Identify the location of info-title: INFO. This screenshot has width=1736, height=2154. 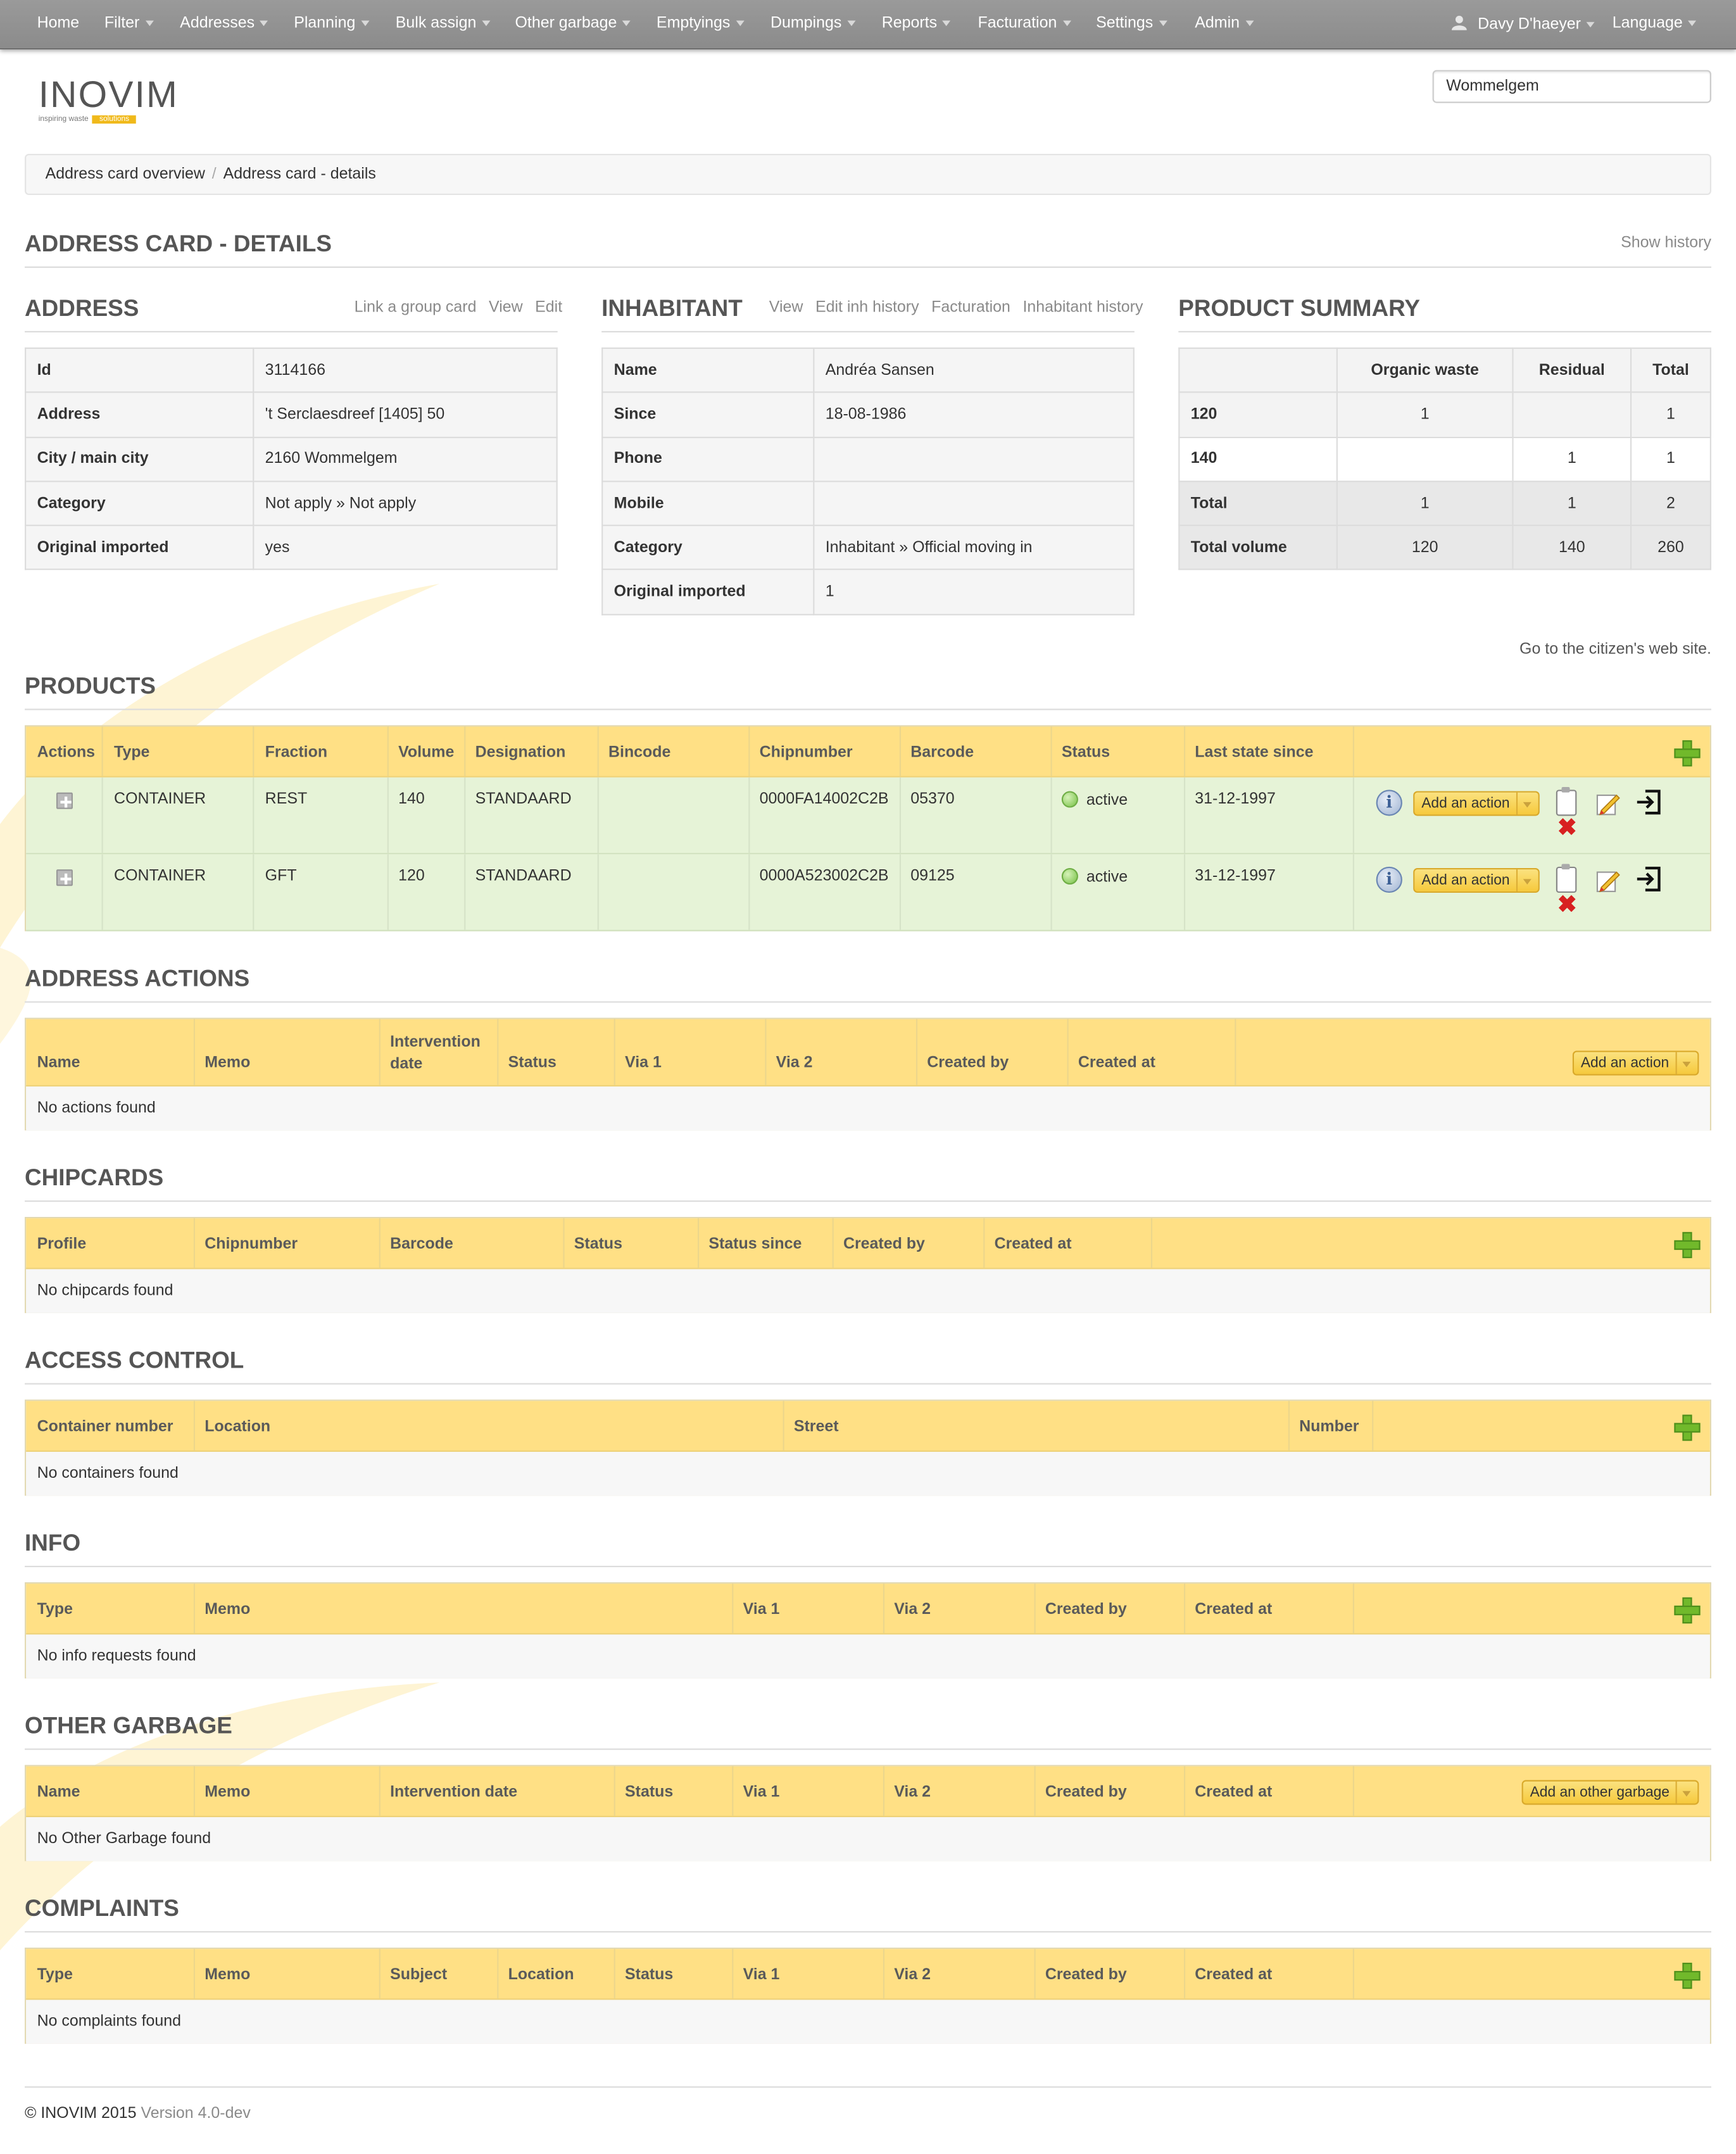
(53, 1543).